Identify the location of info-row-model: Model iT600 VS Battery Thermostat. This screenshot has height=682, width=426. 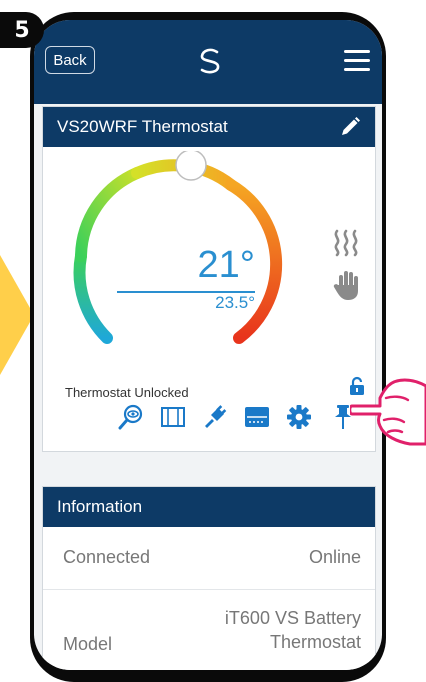
(209, 630).